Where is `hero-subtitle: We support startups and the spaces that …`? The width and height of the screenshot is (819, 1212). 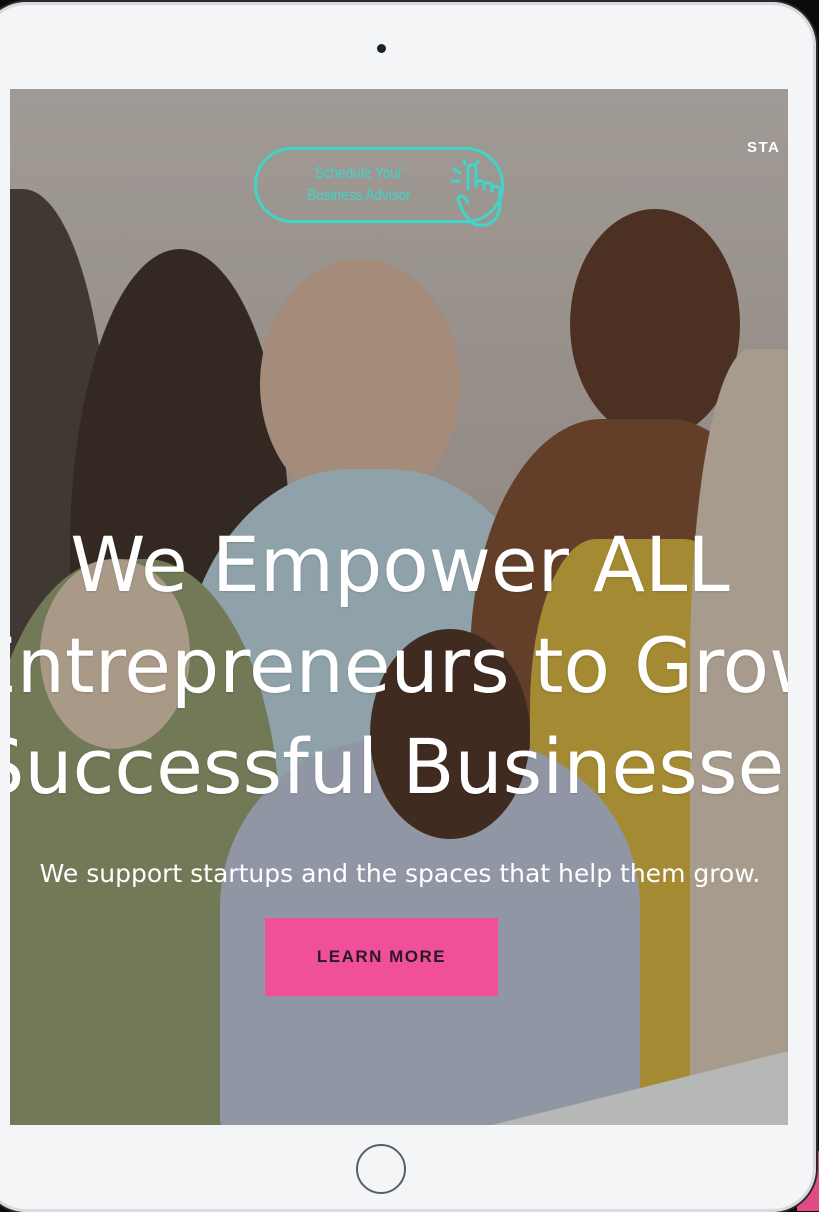 hero-subtitle: We support startups and the spaces that … is located at coordinates (400, 873).